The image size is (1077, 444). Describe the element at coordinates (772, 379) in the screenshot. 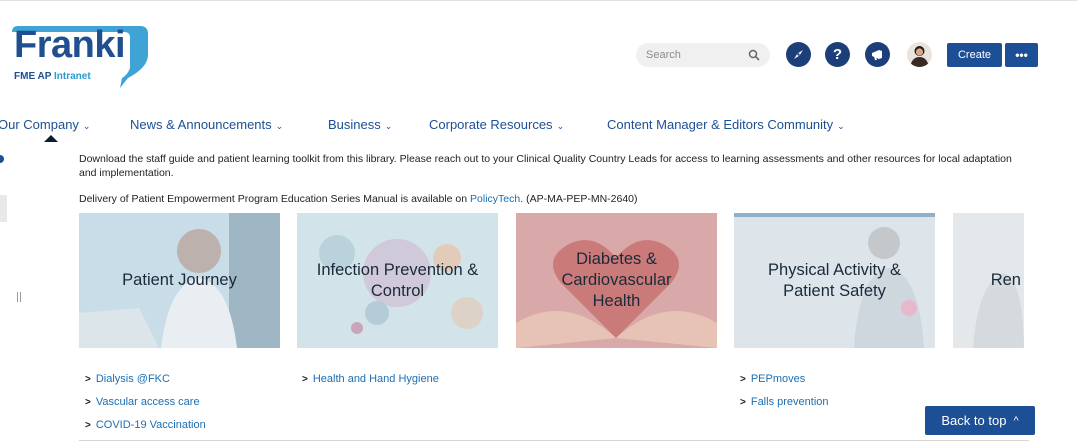

I see `link-pepmoves: > PEPmoves` at that location.